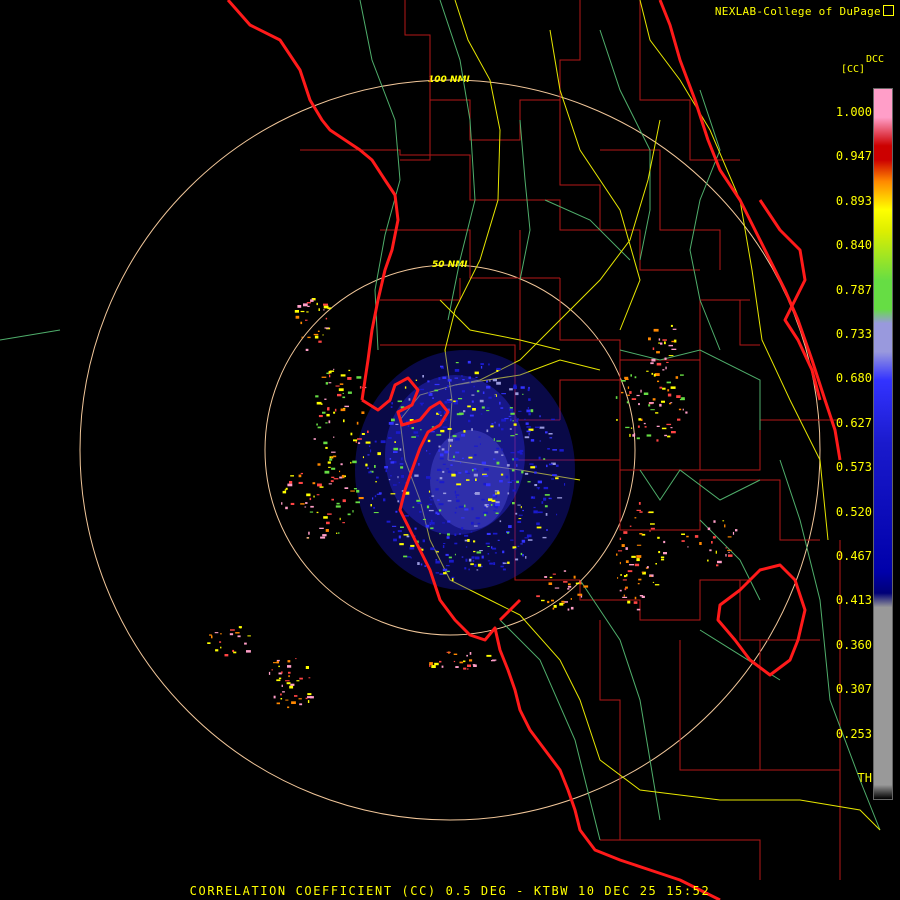  Describe the element at coordinates (853, 600) in the screenshot. I see `color-scale-tick: 0.413` at that location.